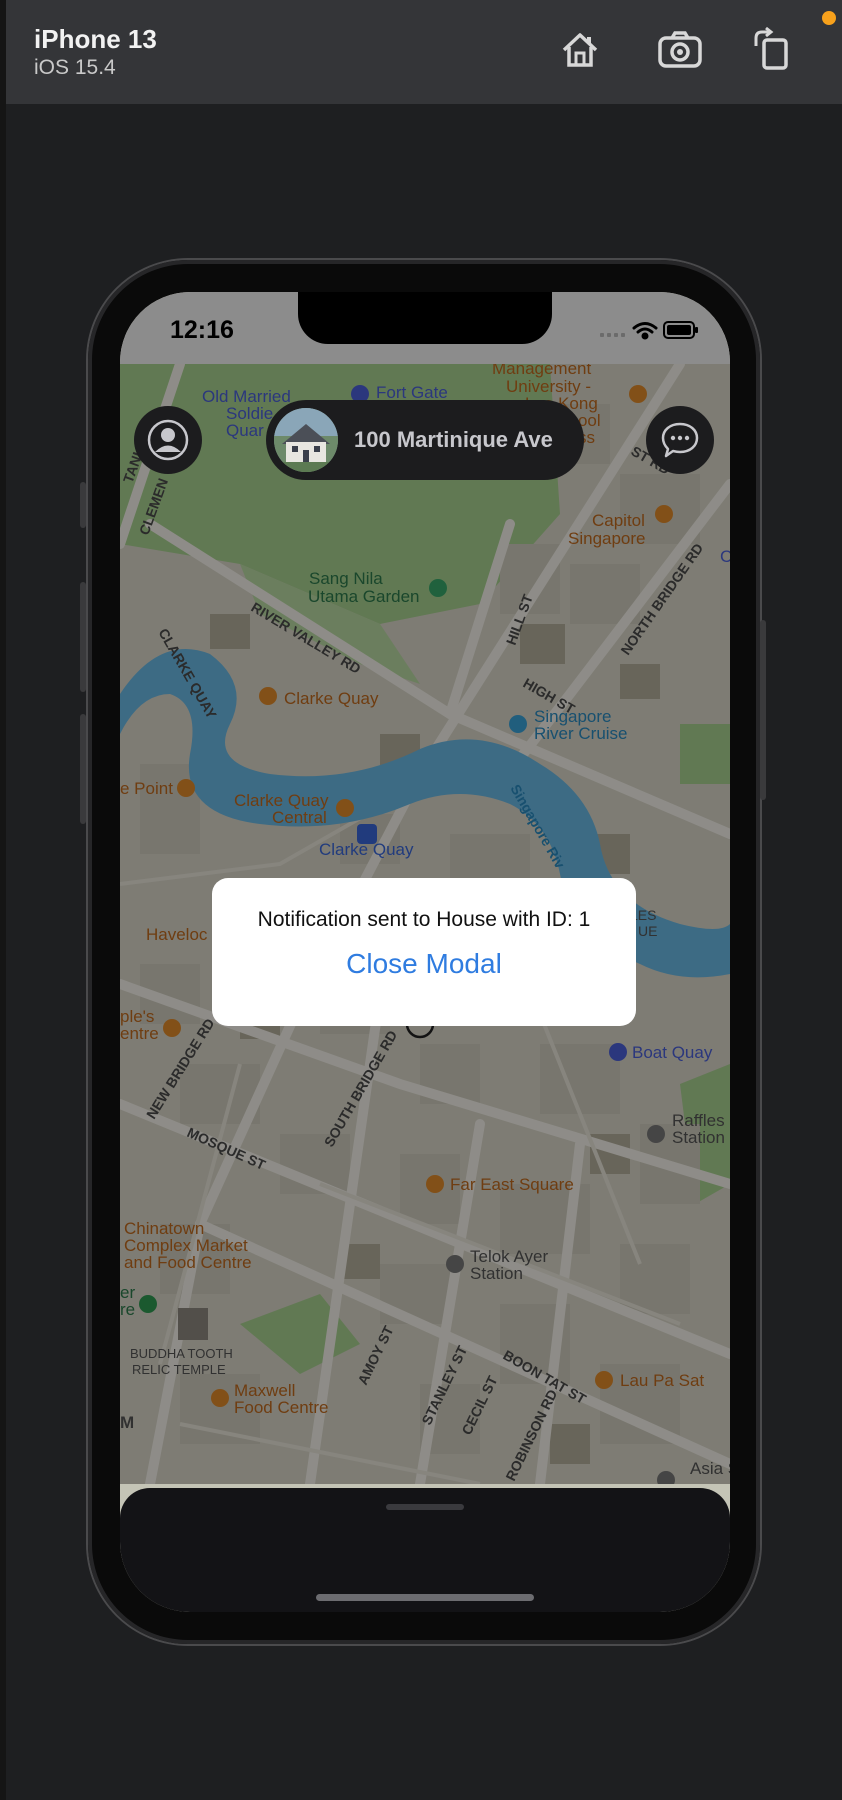 The height and width of the screenshot is (1800, 842). What do you see at coordinates (453, 439) in the screenshot?
I see `house-address: 100 Martinique Ave` at bounding box center [453, 439].